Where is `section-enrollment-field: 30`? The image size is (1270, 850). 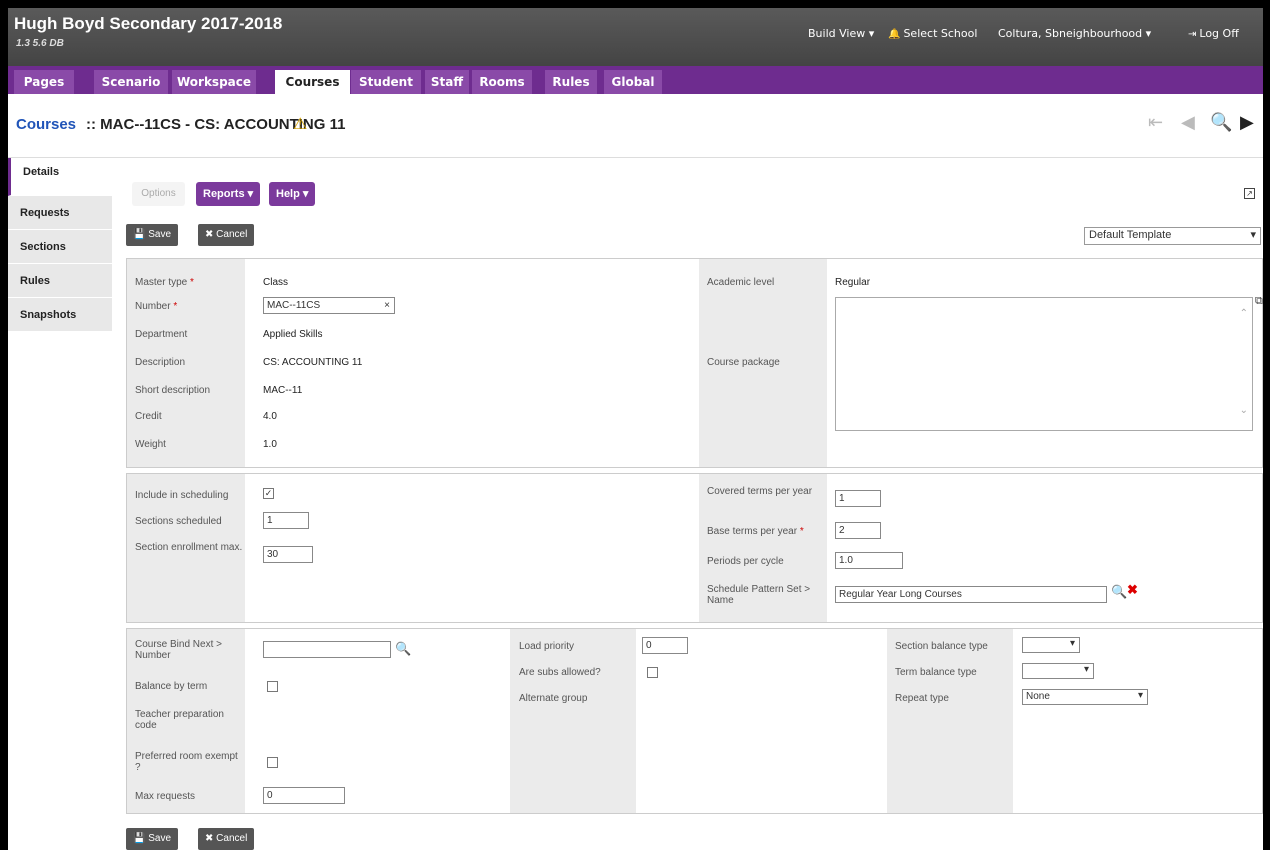
section-enrollment-field: 30 is located at coordinates (288, 554).